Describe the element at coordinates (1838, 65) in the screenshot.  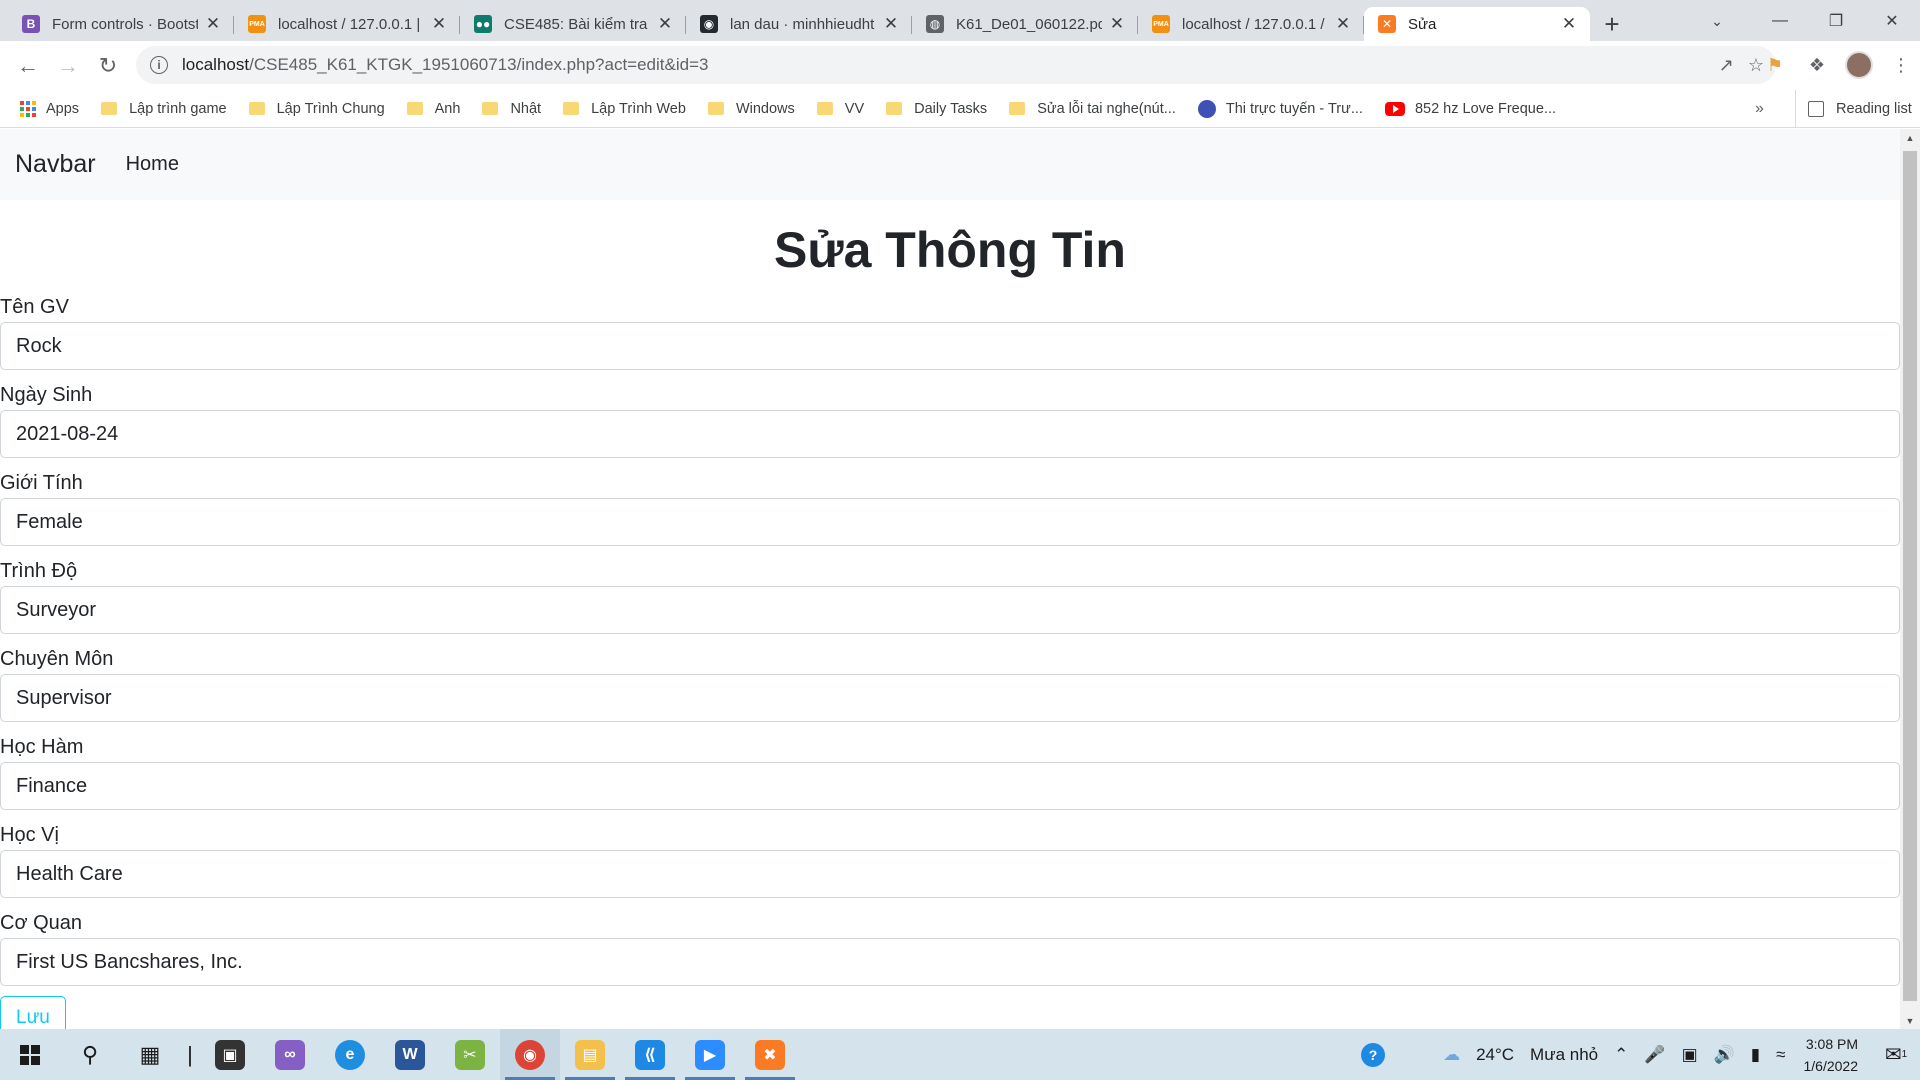
I see `extensions-area: ⚑ ❖ ⋮` at that location.